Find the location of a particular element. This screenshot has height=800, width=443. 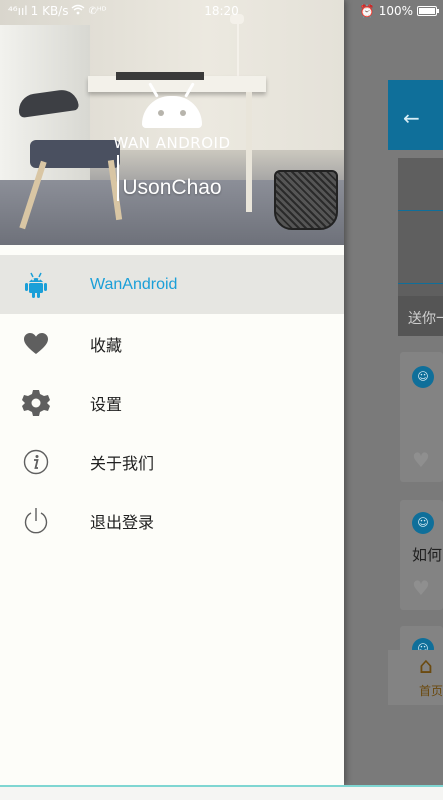

menu-item-label: 关于我们 is located at coordinates (122, 463).